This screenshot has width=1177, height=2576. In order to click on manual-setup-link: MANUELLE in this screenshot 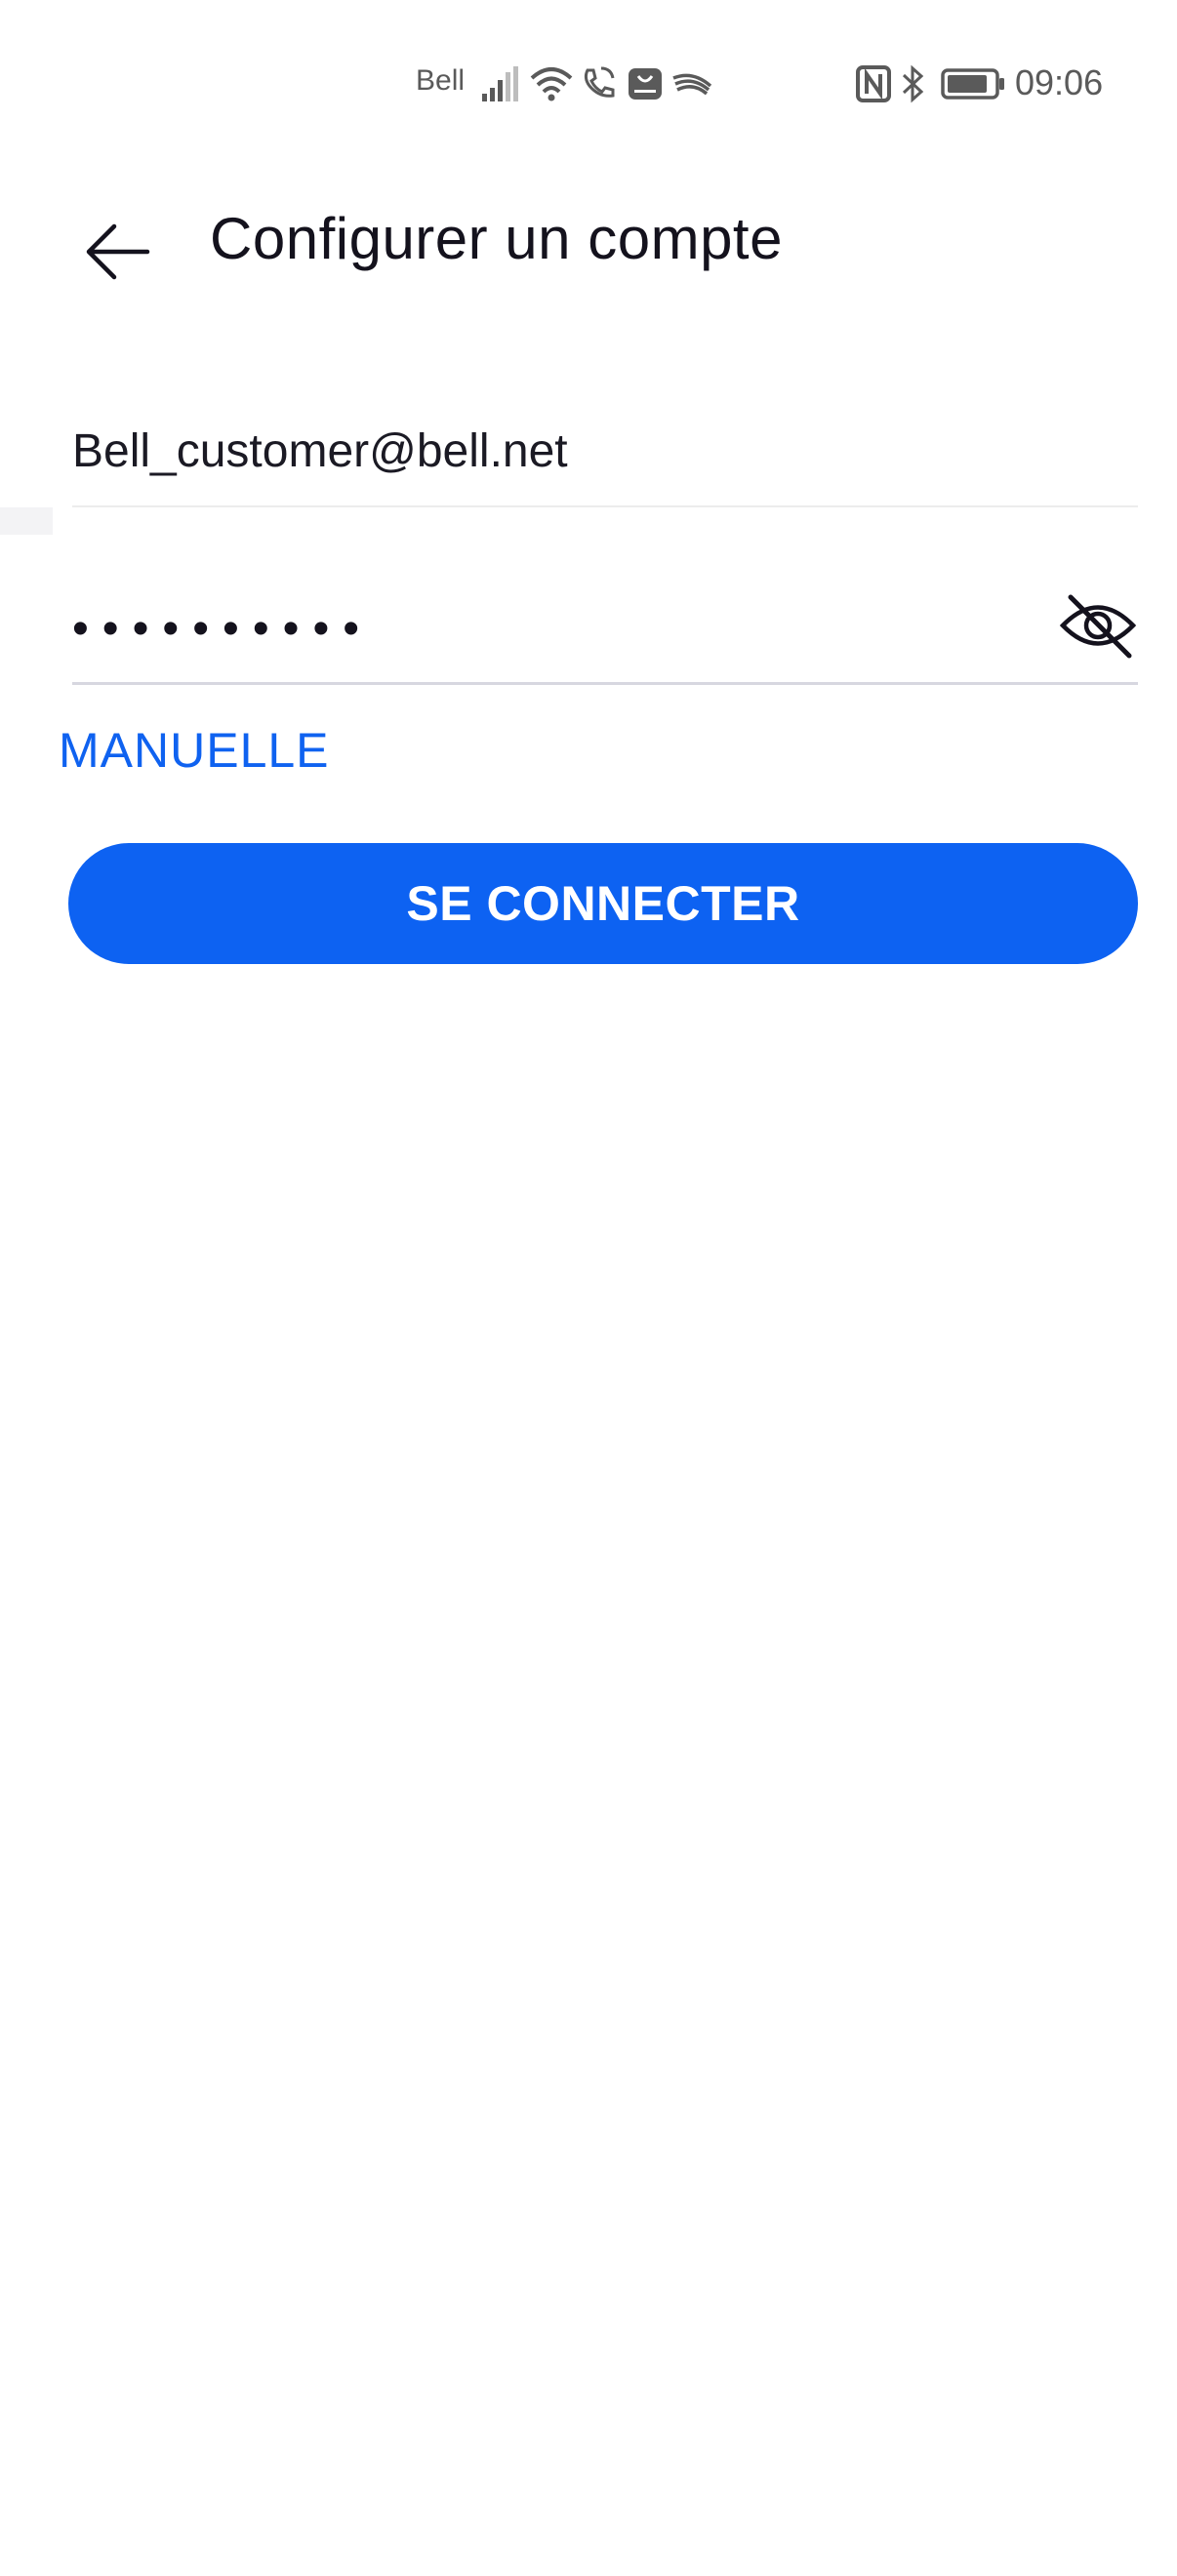, I will do `click(195, 750)`.